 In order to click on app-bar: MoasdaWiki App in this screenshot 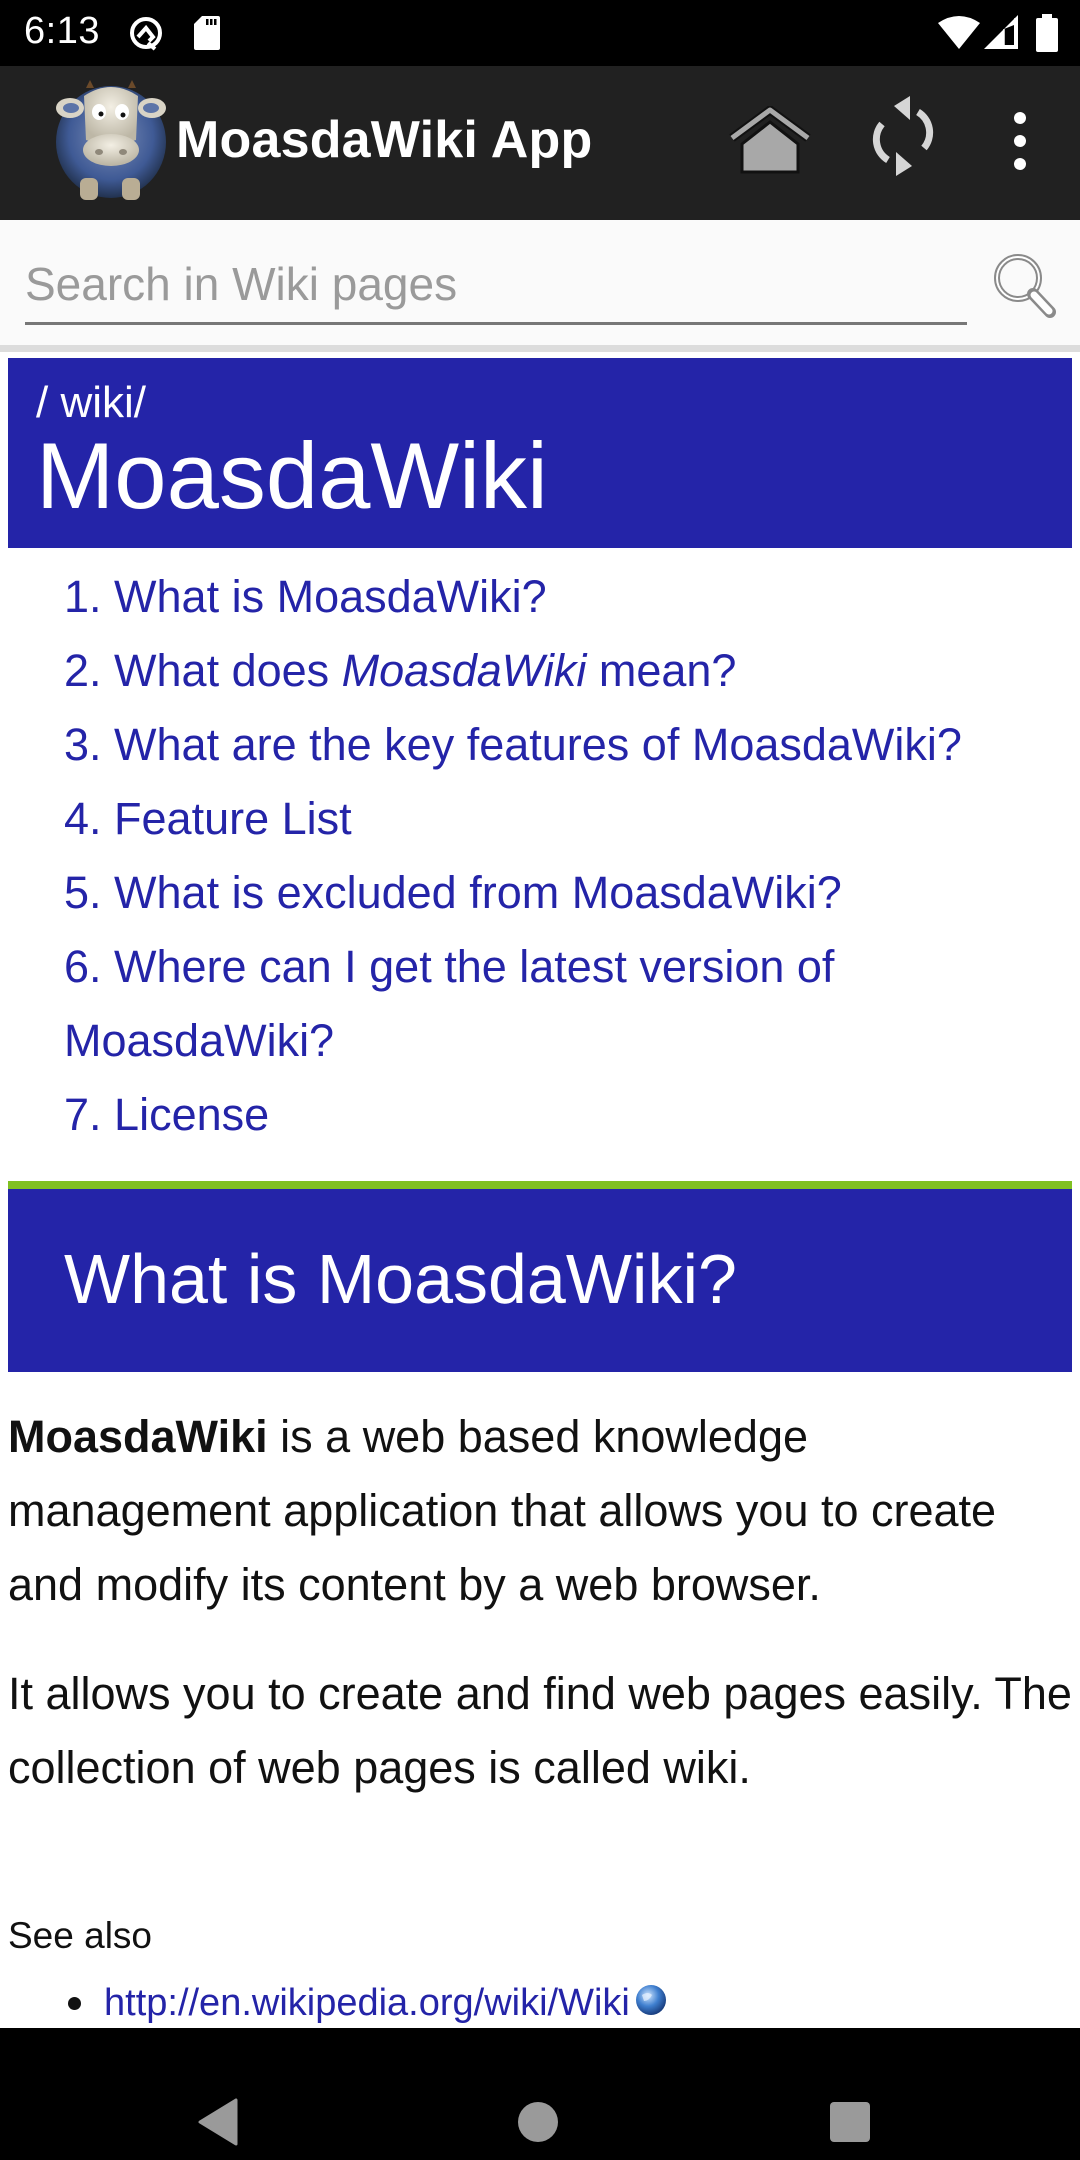, I will do `click(540, 143)`.